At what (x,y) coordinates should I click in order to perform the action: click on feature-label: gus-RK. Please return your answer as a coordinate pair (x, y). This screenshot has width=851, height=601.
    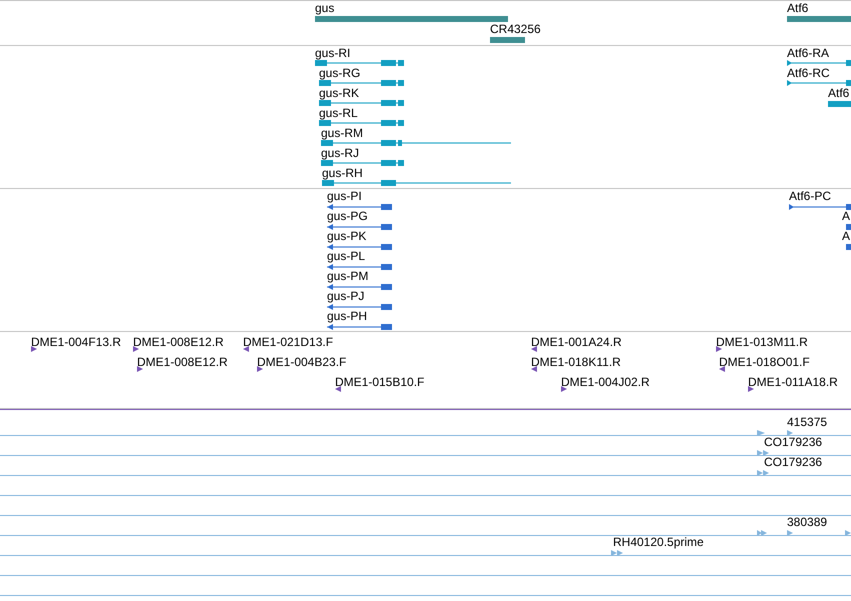
    Looking at the image, I should click on (339, 93).